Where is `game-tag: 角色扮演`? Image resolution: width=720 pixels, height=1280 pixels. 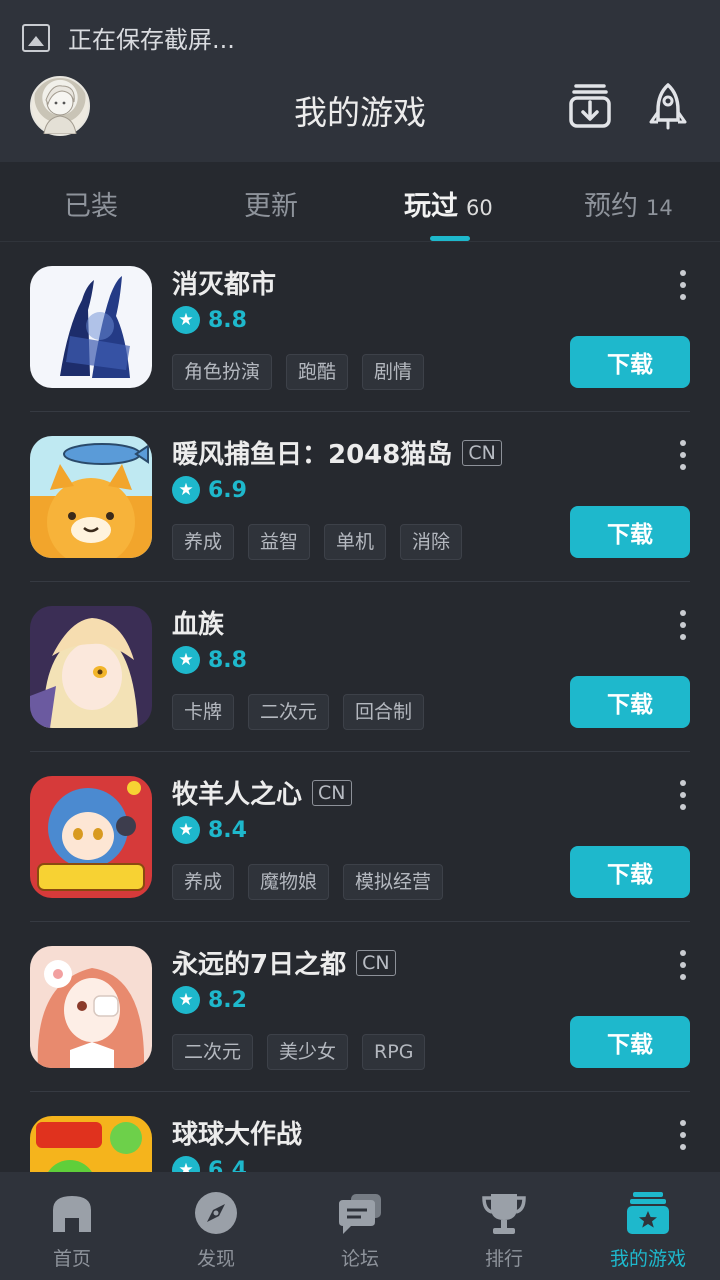
game-tag: 角色扮演 is located at coordinates (222, 372).